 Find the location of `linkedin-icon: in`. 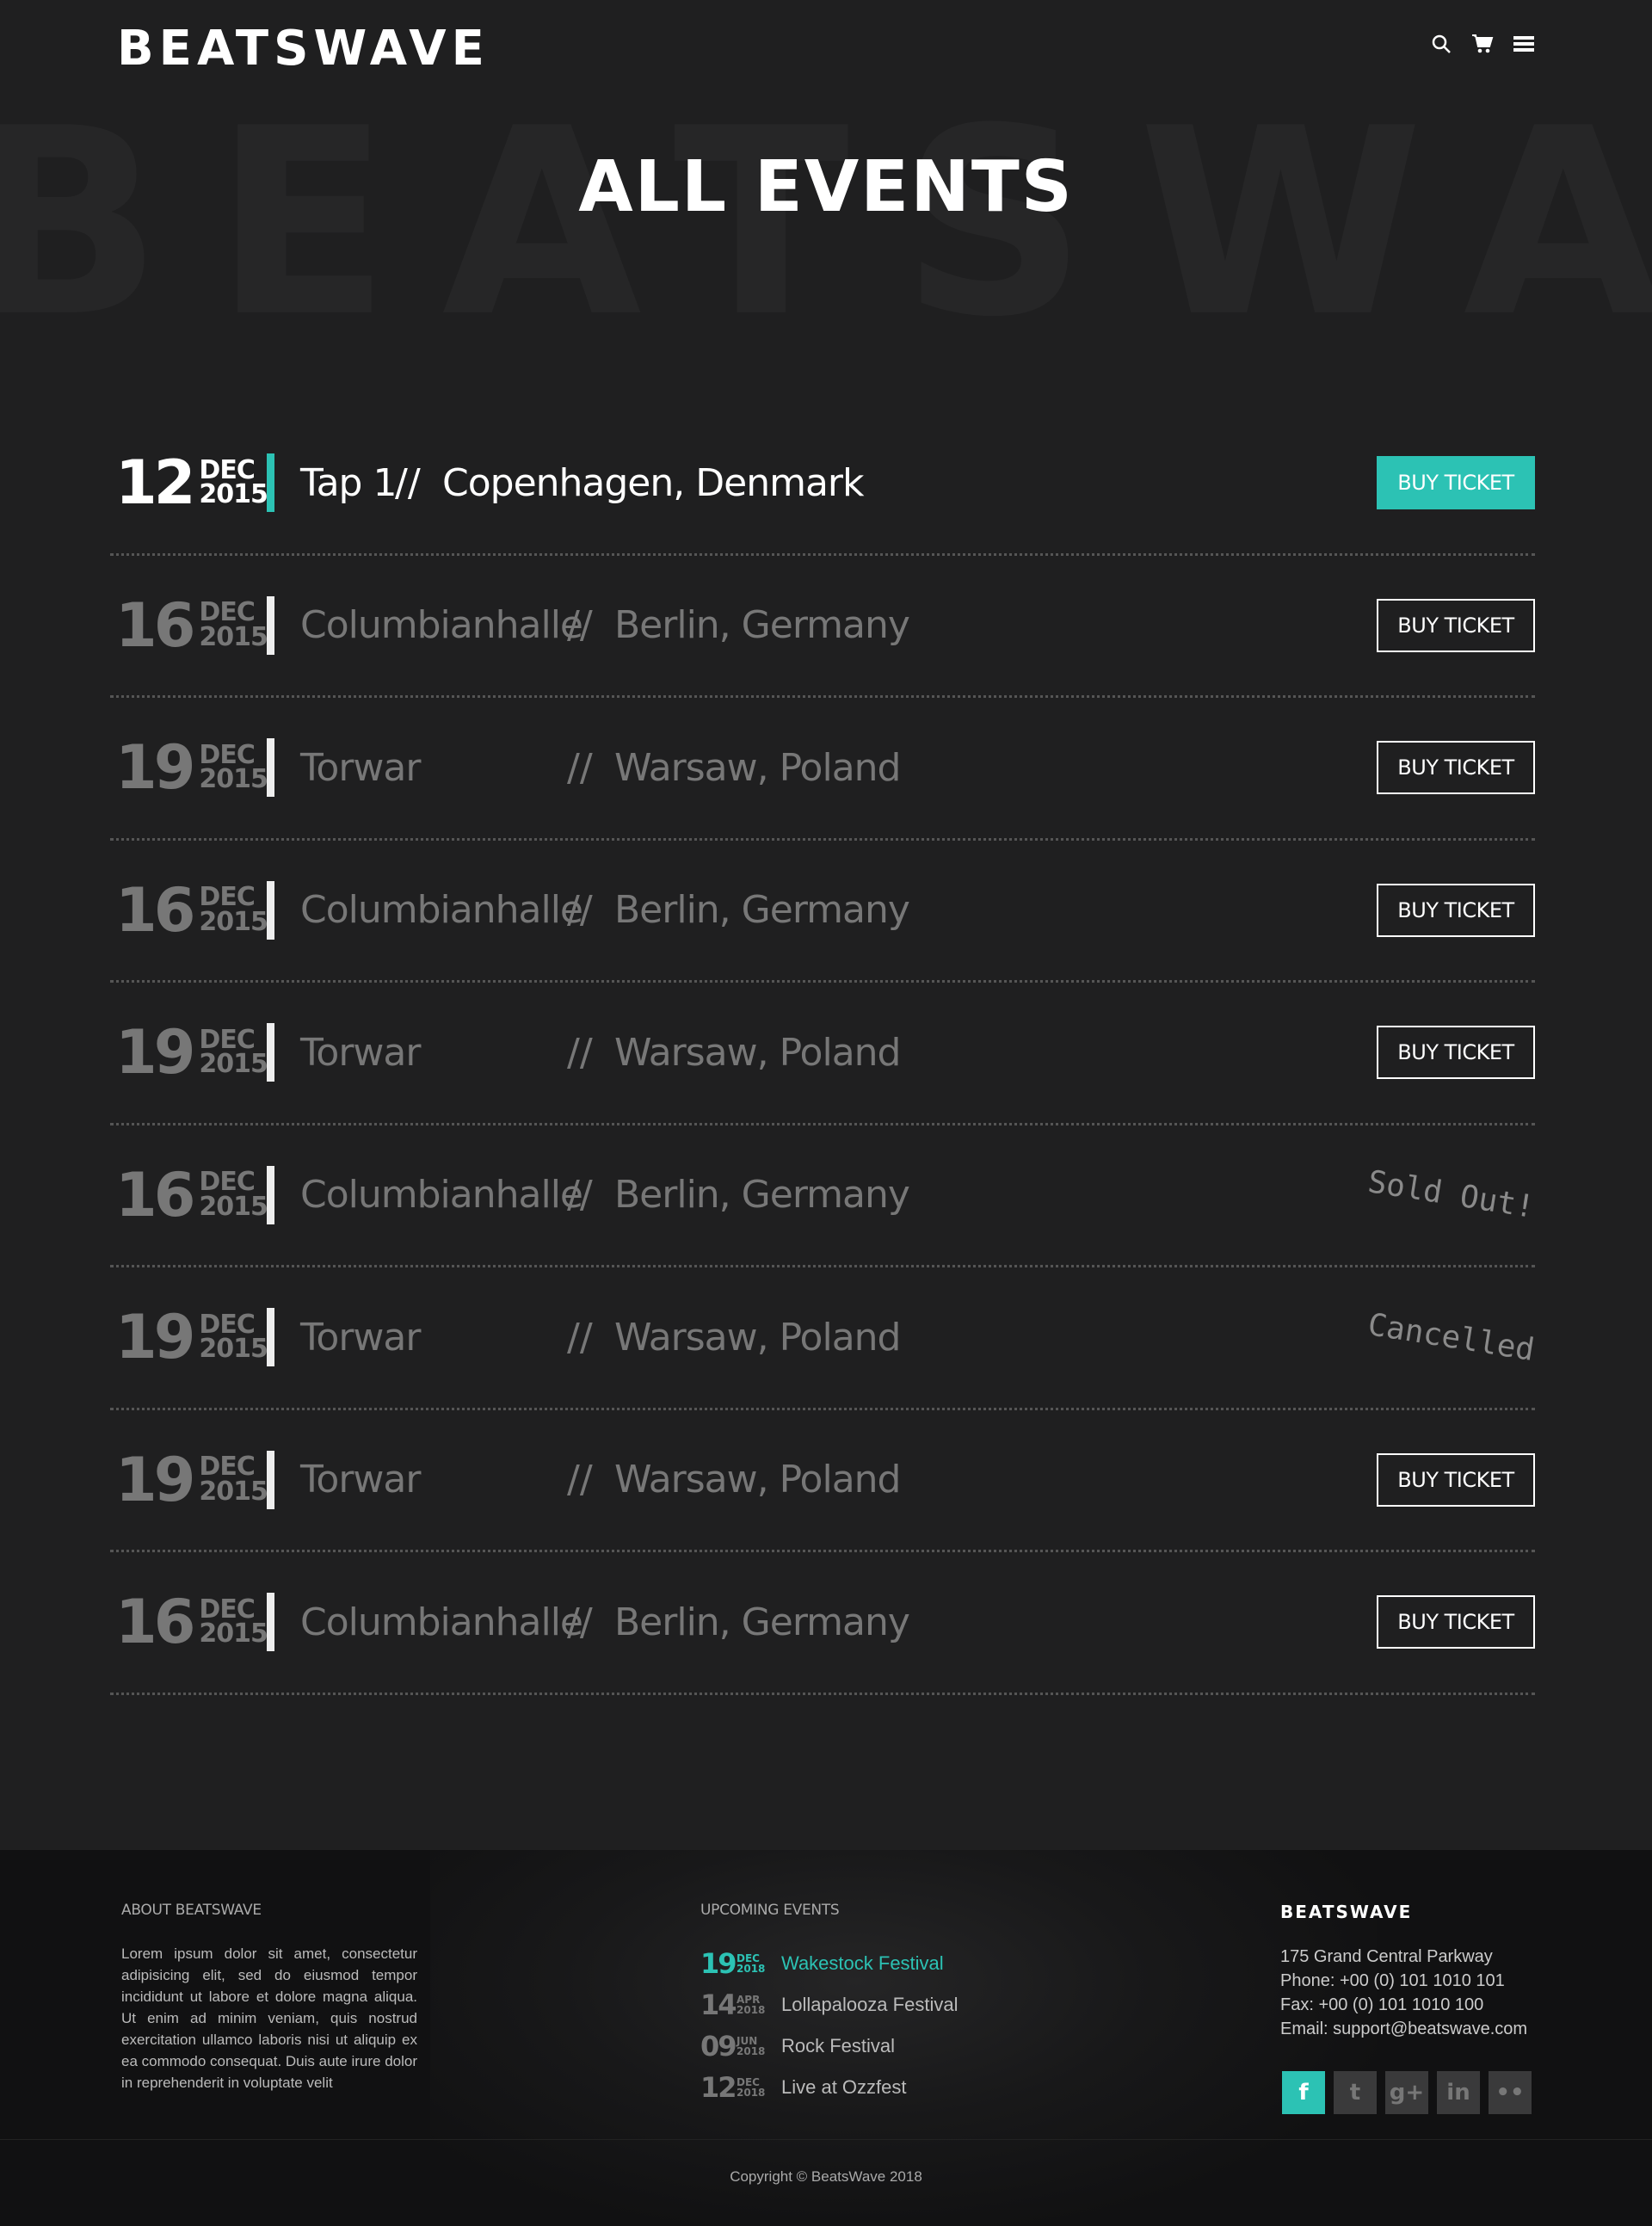

linkedin-icon: in is located at coordinates (1458, 2092).